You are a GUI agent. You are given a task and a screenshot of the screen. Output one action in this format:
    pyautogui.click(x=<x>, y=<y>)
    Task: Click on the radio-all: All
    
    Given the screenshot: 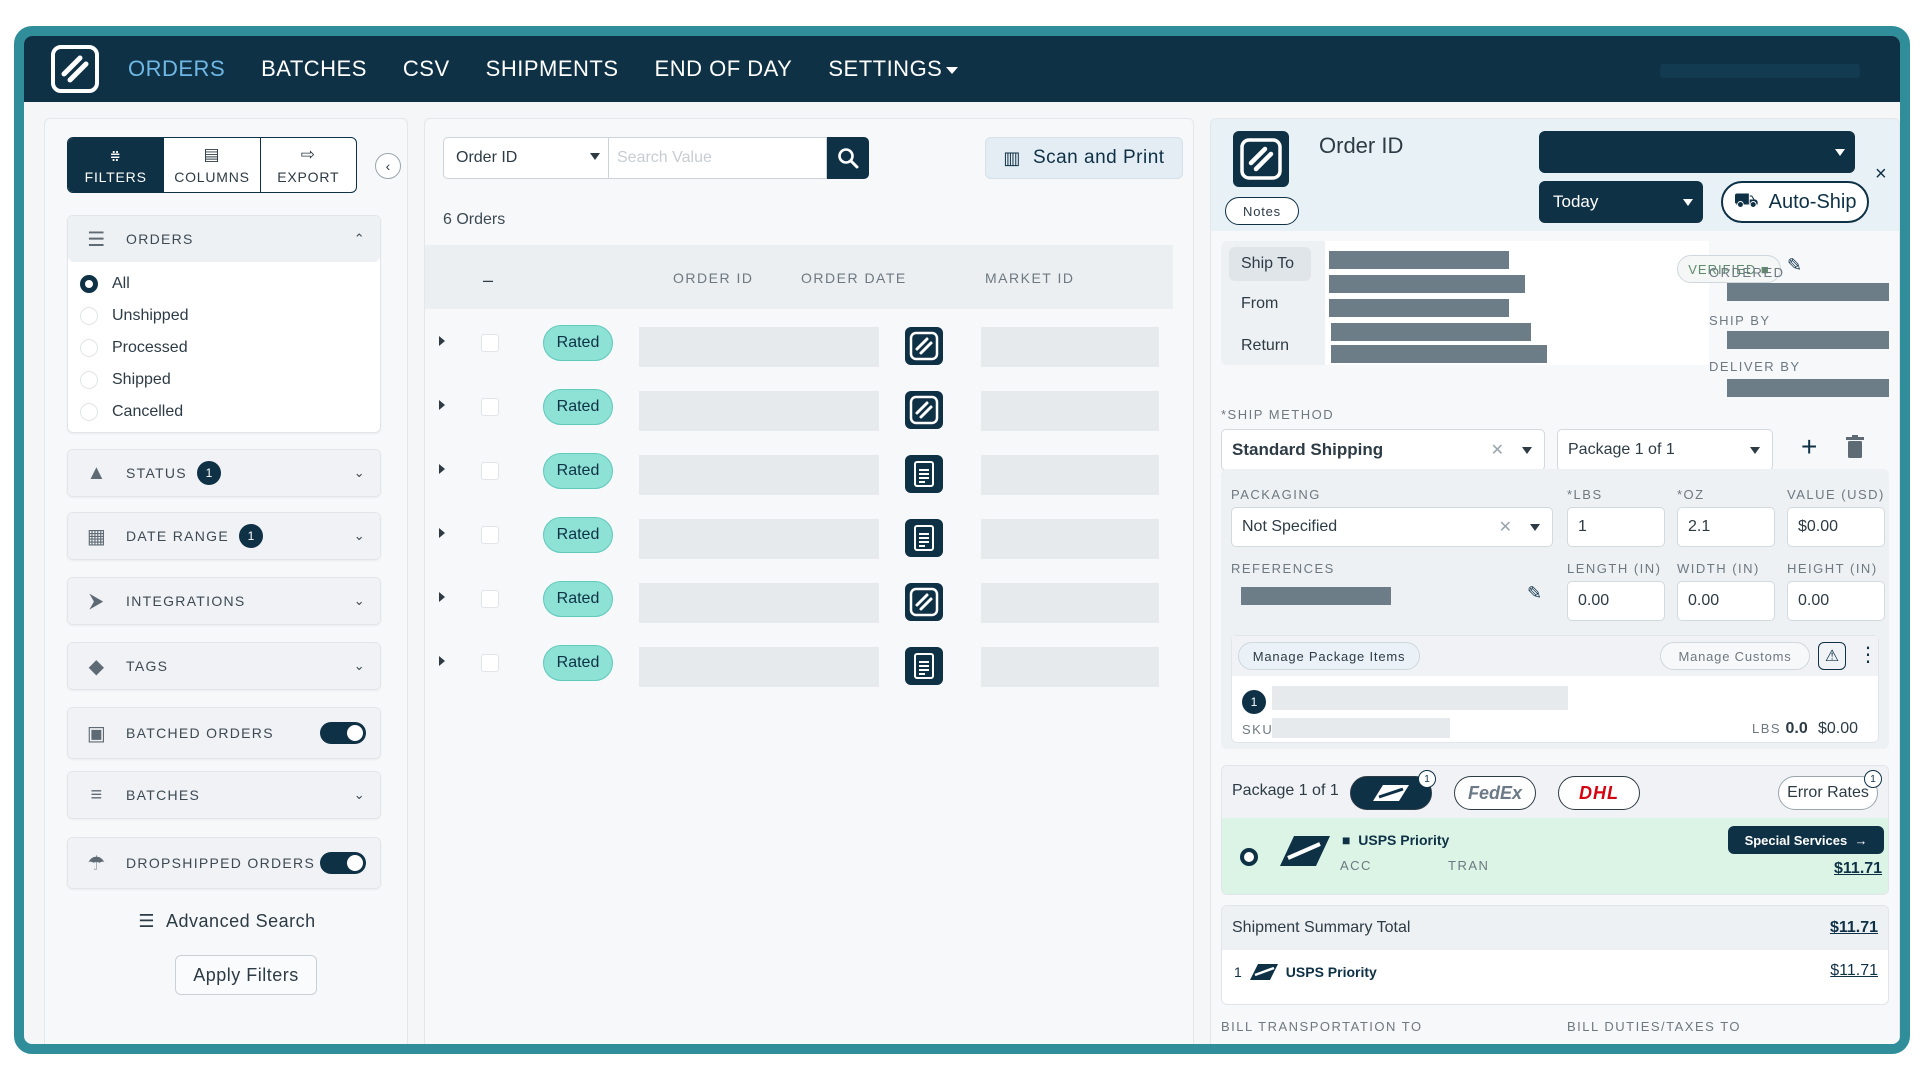 What is the action you would take?
    pyautogui.click(x=224, y=284)
    